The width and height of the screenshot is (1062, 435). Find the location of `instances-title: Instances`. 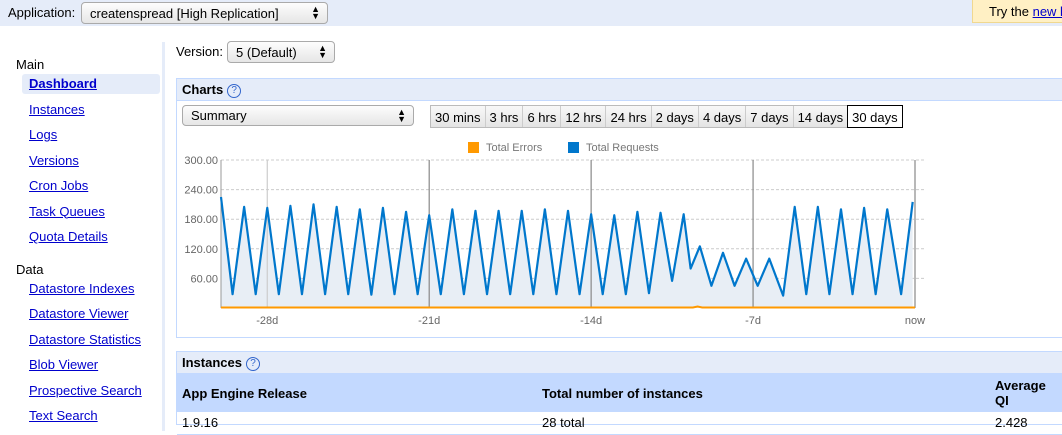

instances-title: Instances is located at coordinates (212, 362).